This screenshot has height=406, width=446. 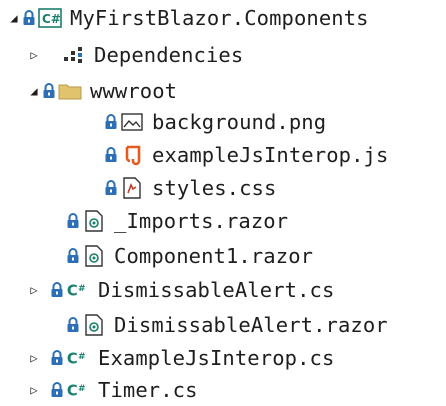 I want to click on styles-css-node: styles.css, so click(x=190, y=188).